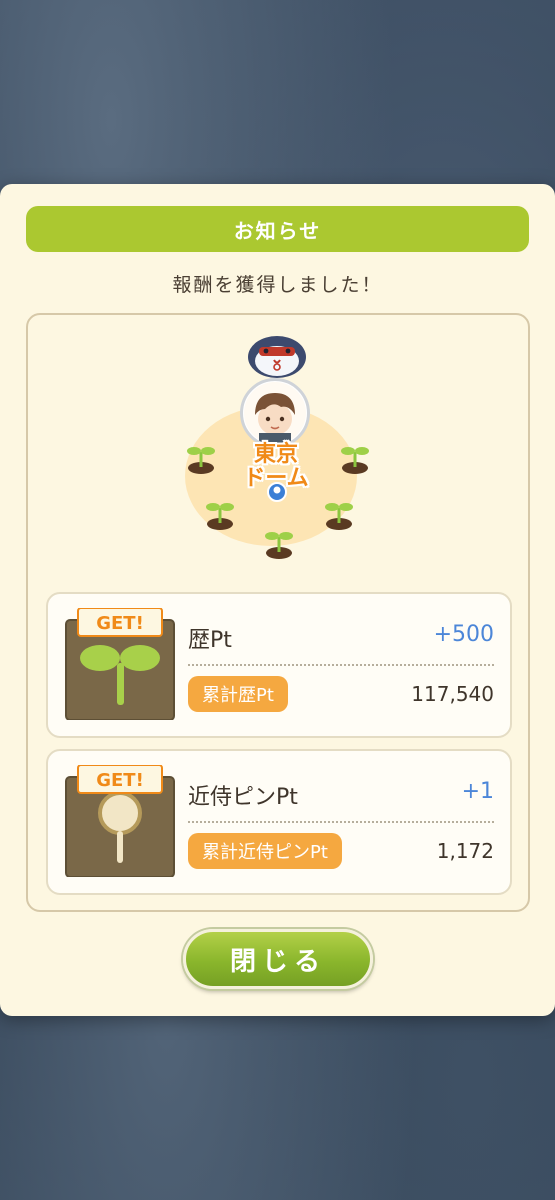 The width and height of the screenshot is (555, 1200). What do you see at coordinates (277, 285) in the screenshot?
I see `reward-message: 報酬を獲得しました！` at bounding box center [277, 285].